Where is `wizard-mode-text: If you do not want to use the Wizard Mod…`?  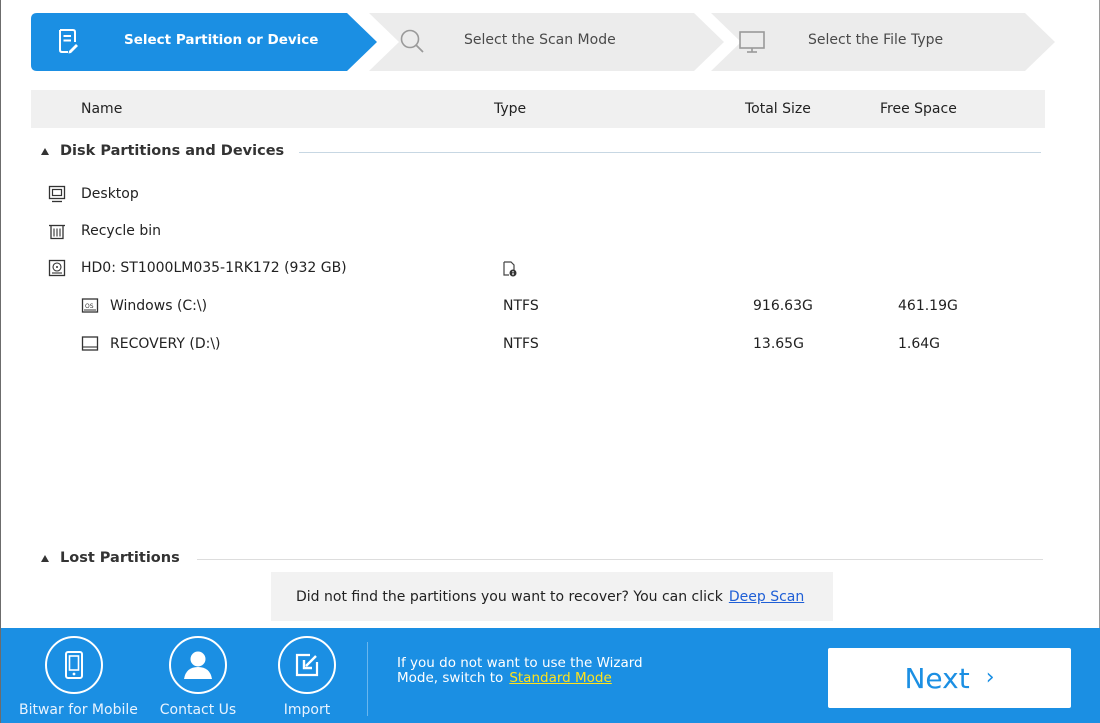
wizard-mode-text: If you do not want to use the Wizard Mod… is located at coordinates (520, 671).